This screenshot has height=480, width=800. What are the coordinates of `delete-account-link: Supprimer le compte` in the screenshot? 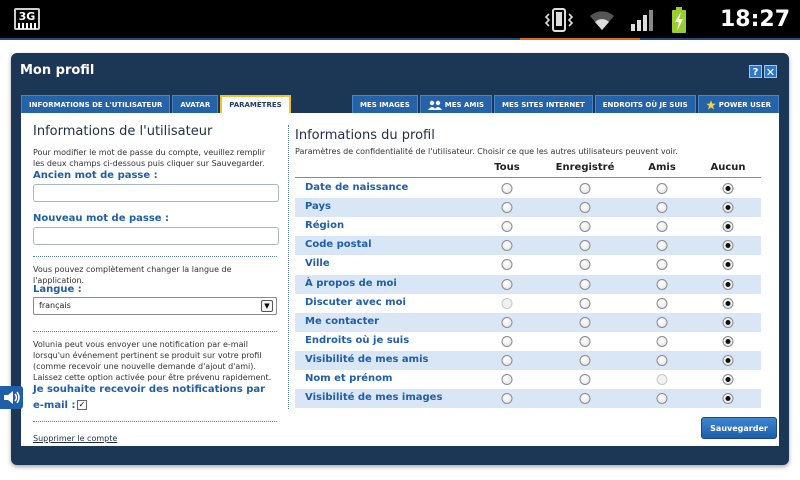 It's located at (75, 438).